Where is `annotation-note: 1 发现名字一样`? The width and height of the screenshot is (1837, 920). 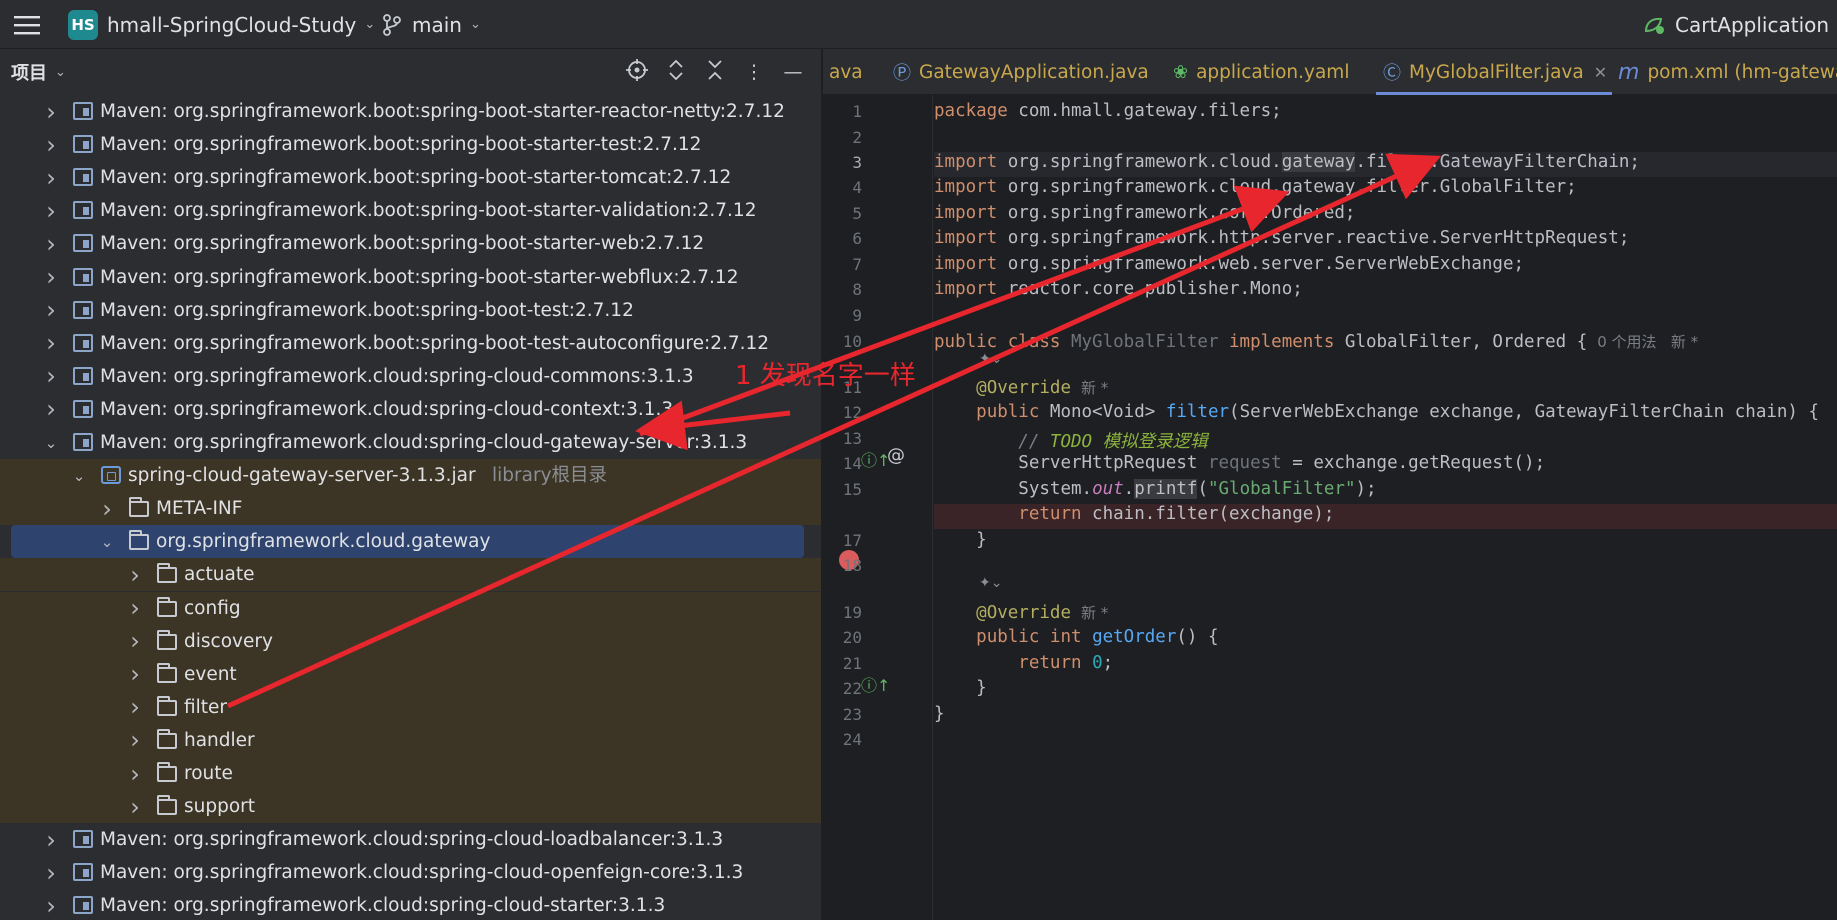 annotation-note: 1 发现名字一样 is located at coordinates (825, 376).